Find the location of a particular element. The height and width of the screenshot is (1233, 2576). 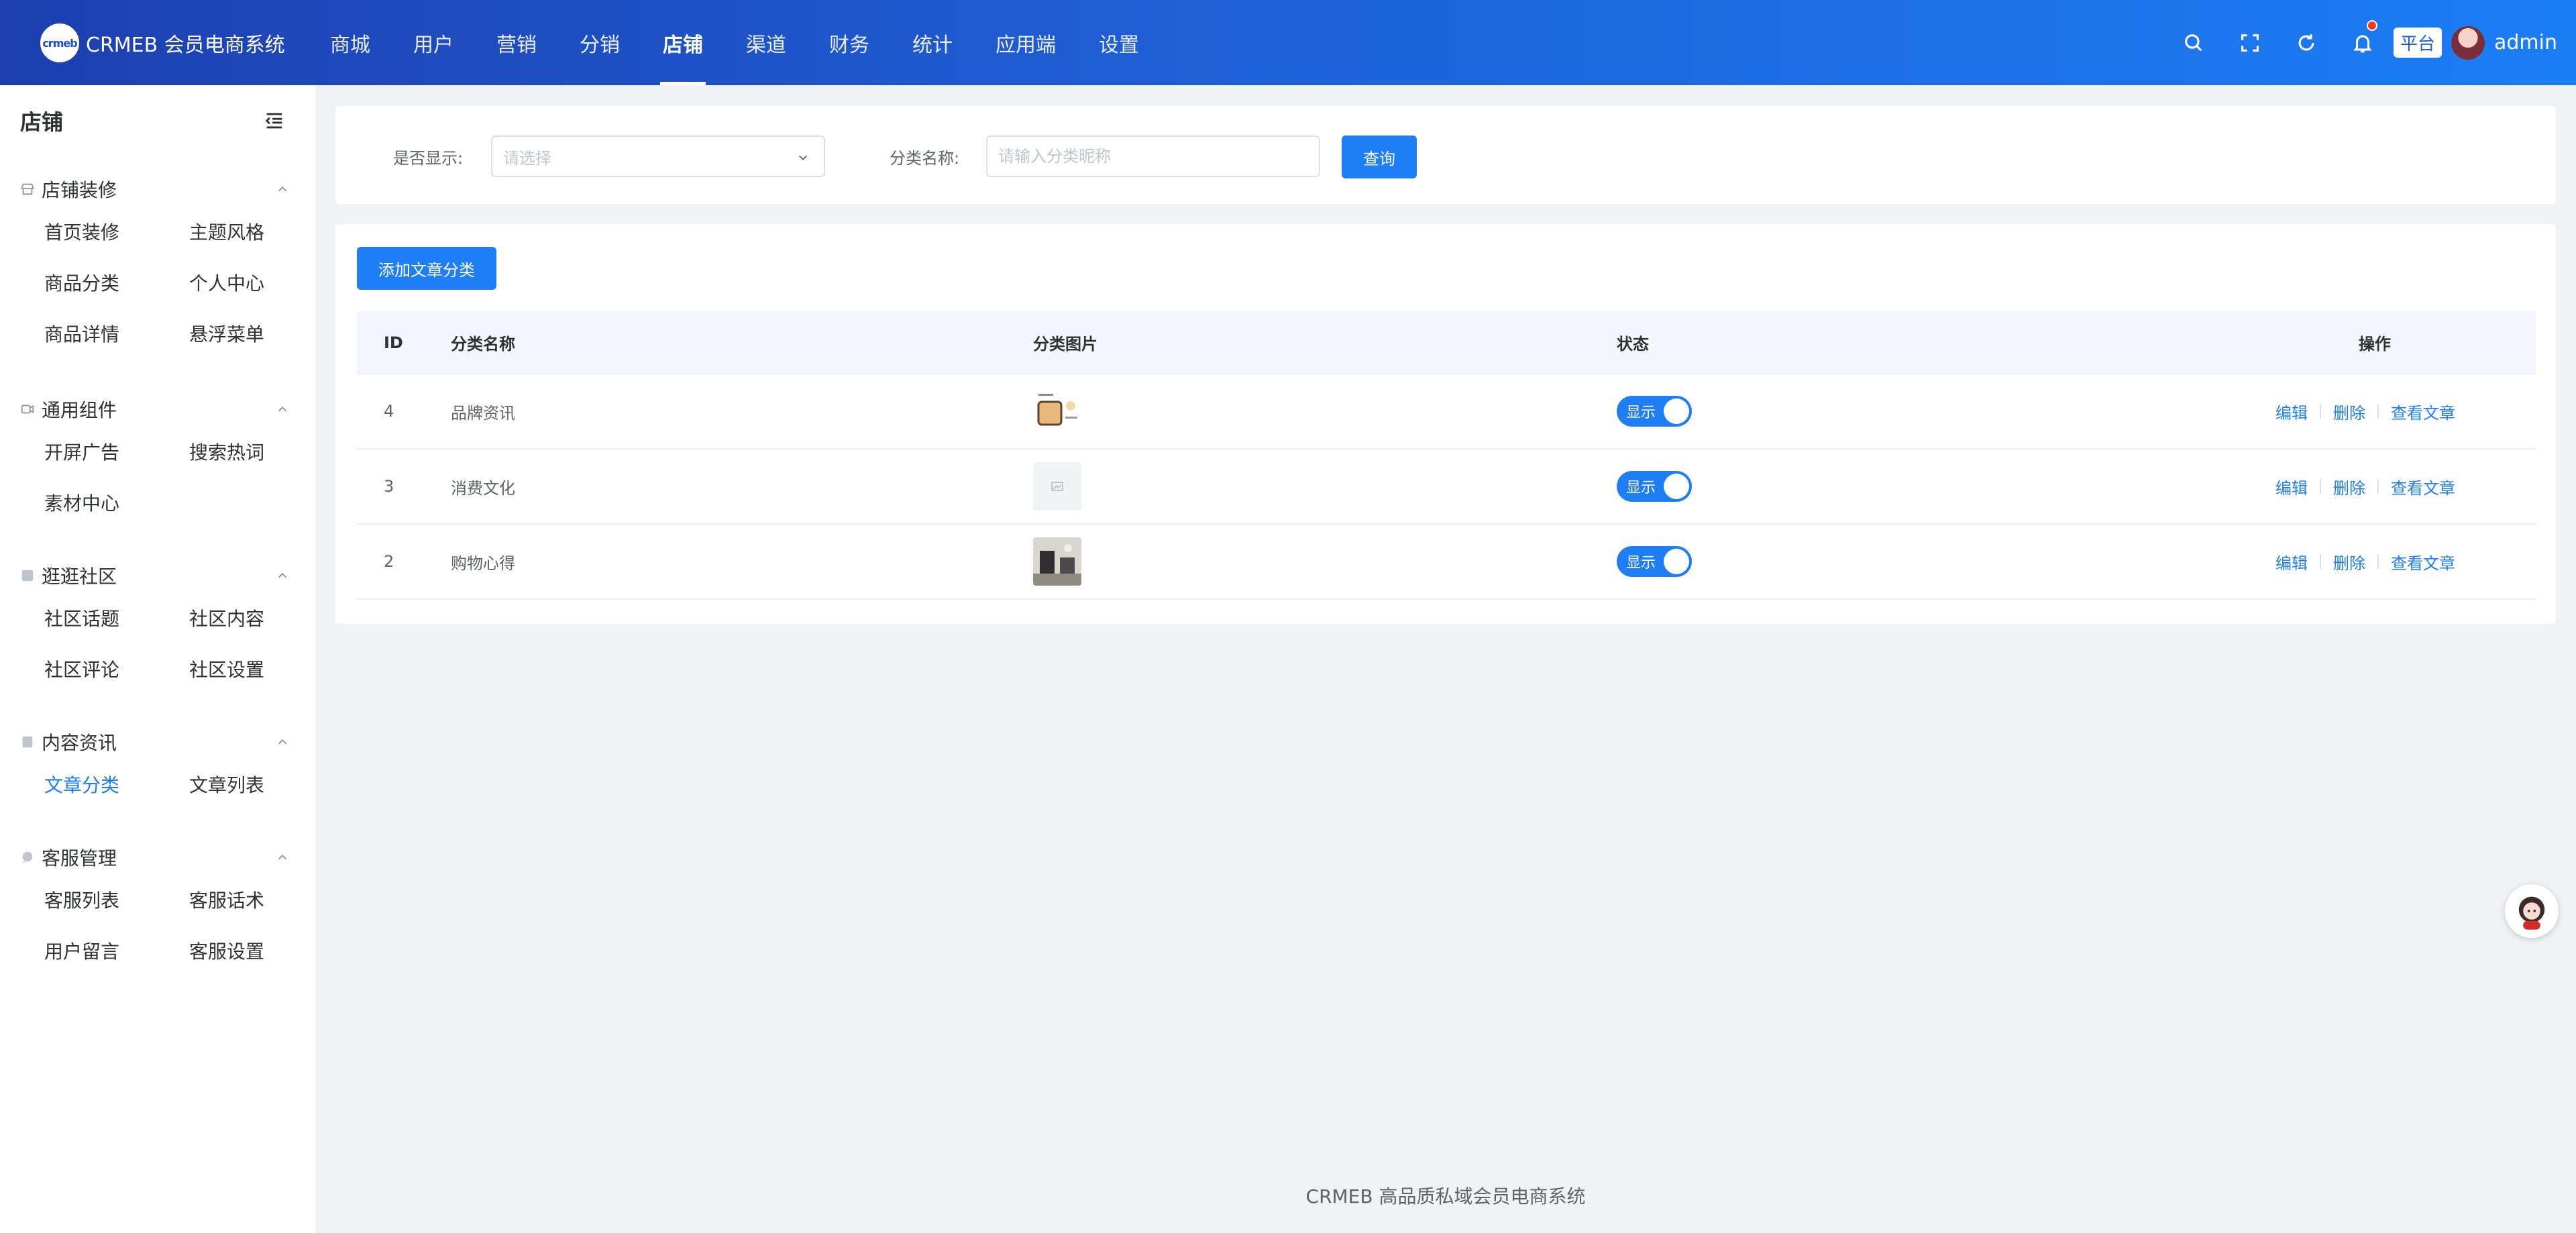

nav-settings: 设置 is located at coordinates (1119, 43).